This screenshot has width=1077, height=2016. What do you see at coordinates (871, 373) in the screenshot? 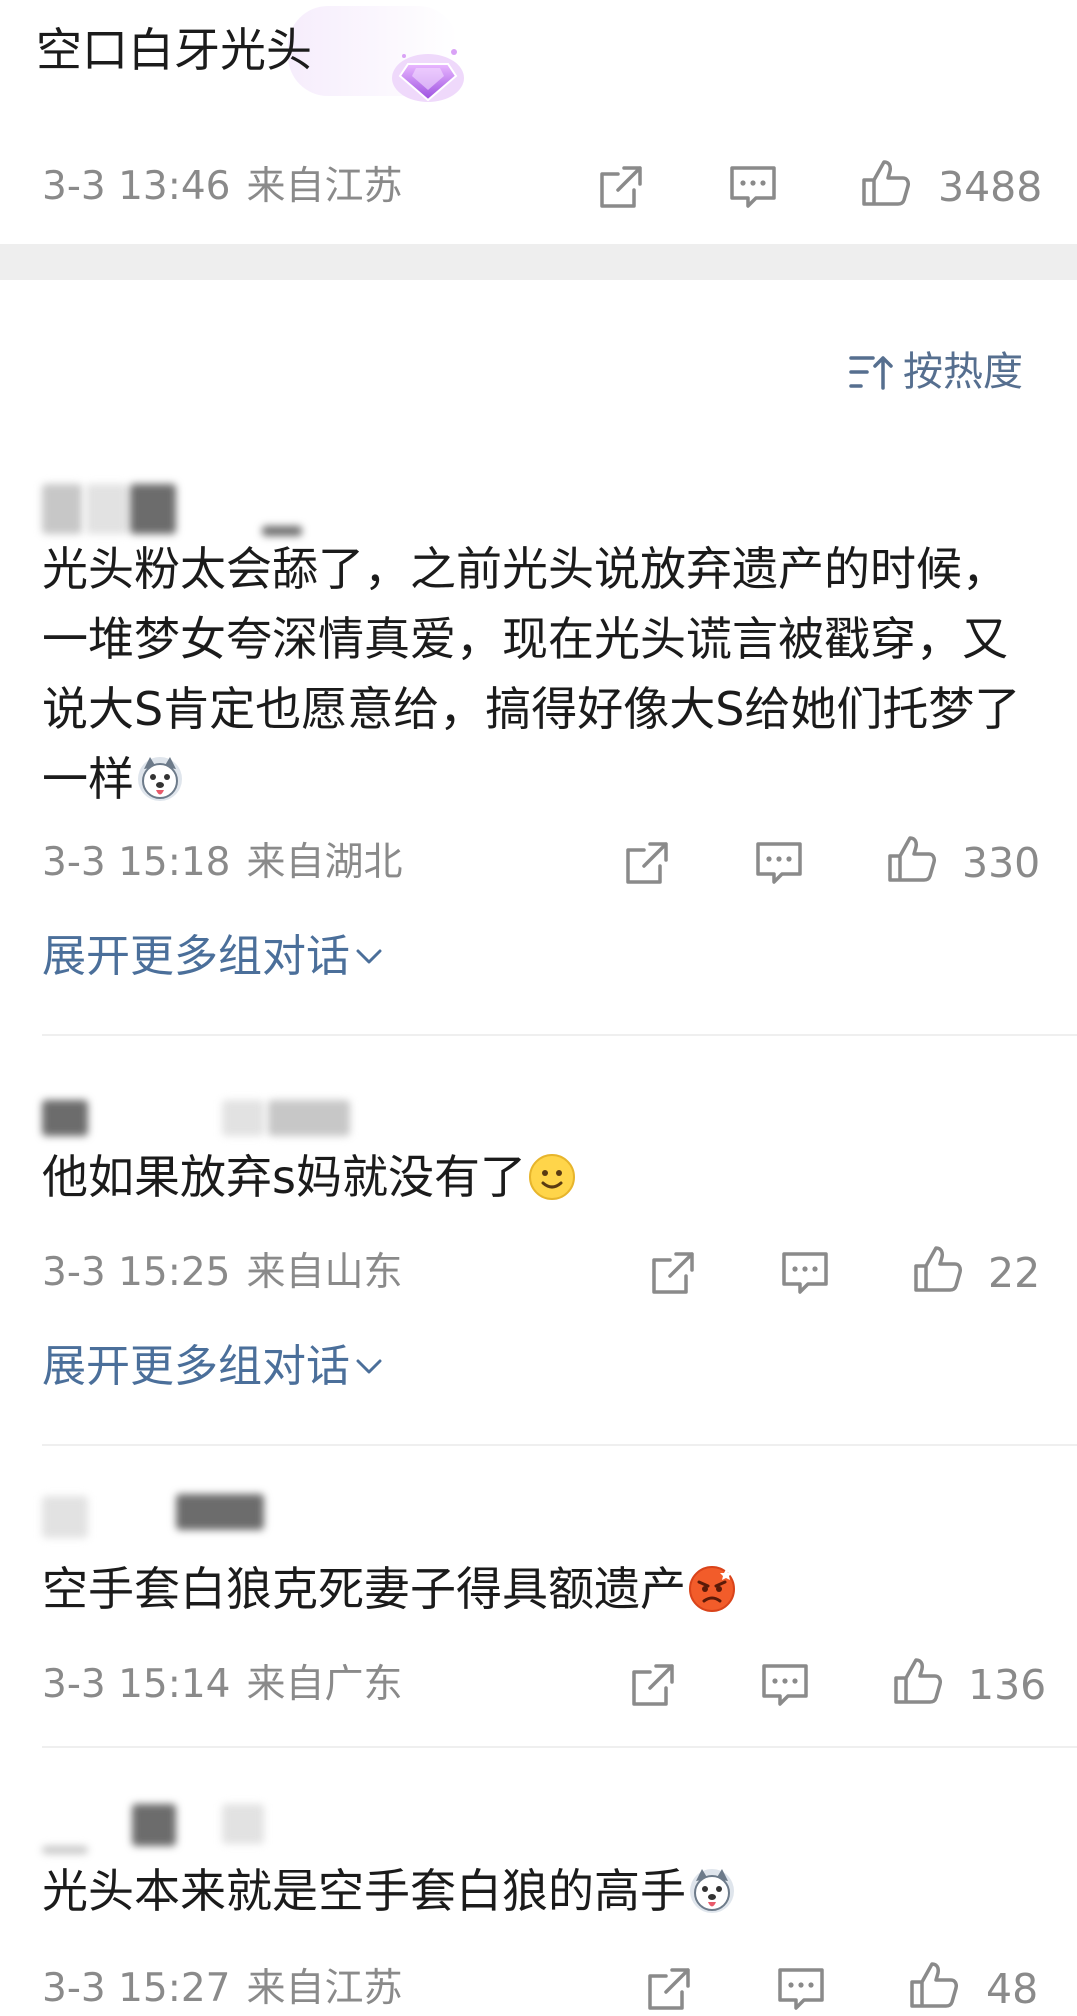
I see `sort-icon` at bounding box center [871, 373].